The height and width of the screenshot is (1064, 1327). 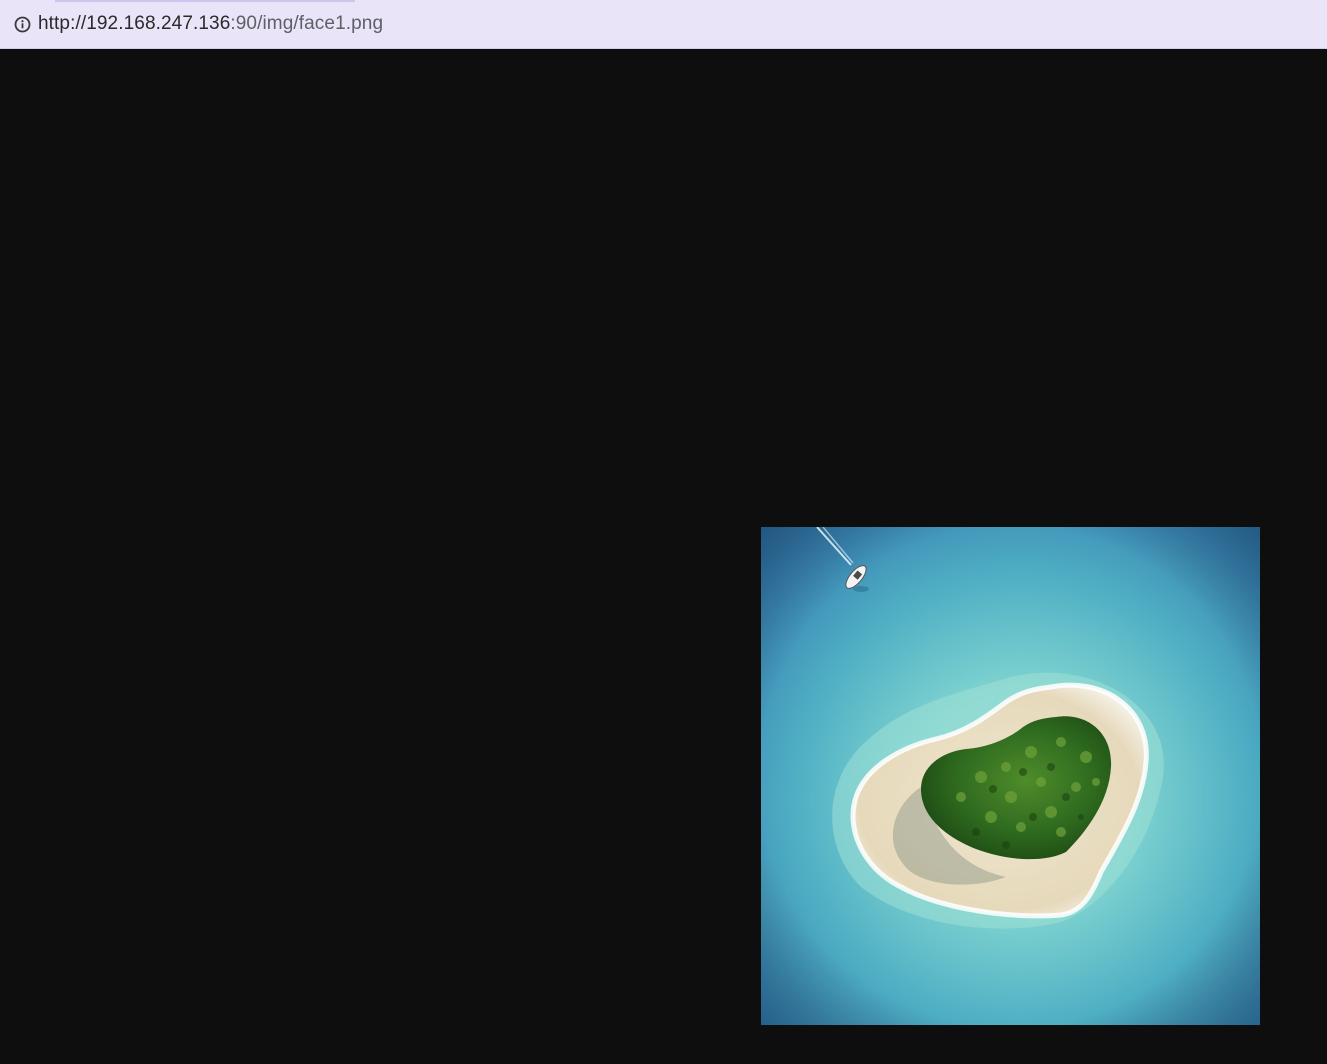 I want to click on info-icon, so click(x=22, y=24).